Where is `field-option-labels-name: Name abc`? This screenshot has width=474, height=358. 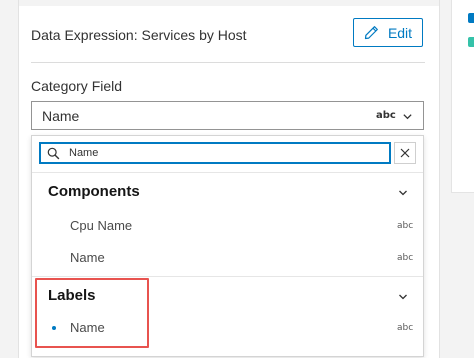
field-option-labels-name: Name abc is located at coordinates (227, 328).